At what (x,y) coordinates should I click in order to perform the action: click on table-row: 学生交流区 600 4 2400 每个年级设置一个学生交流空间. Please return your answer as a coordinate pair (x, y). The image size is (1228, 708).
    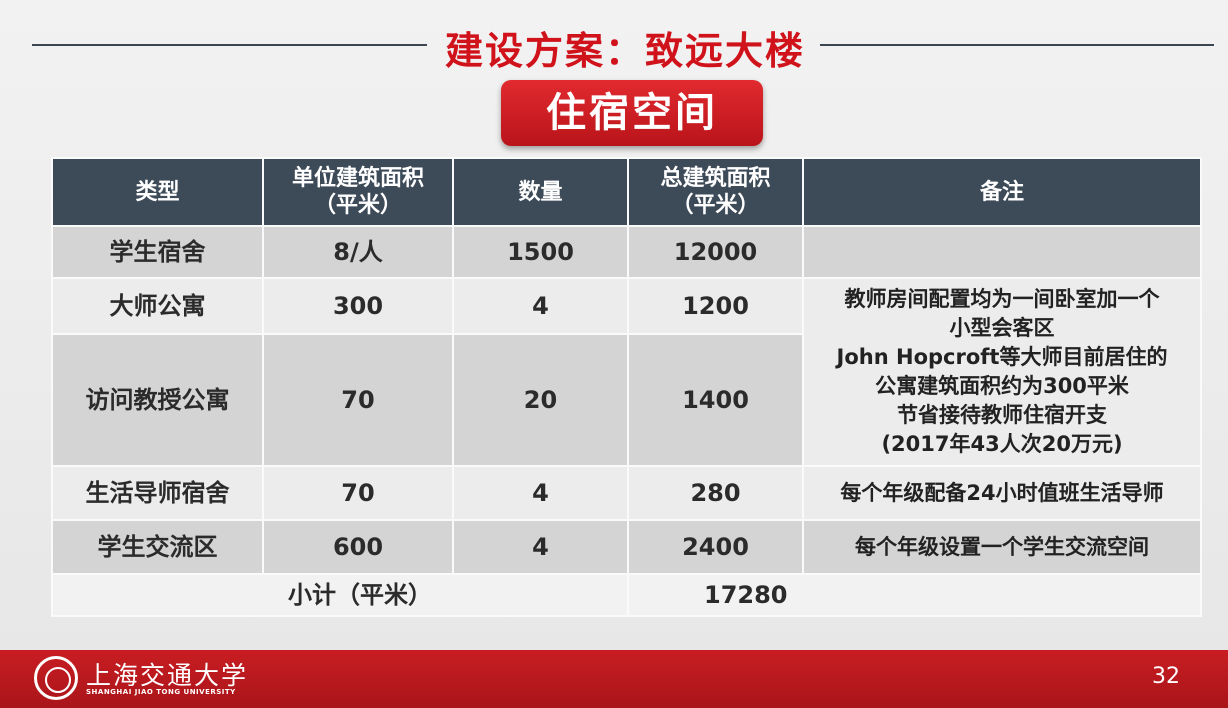
    Looking at the image, I should click on (626, 547).